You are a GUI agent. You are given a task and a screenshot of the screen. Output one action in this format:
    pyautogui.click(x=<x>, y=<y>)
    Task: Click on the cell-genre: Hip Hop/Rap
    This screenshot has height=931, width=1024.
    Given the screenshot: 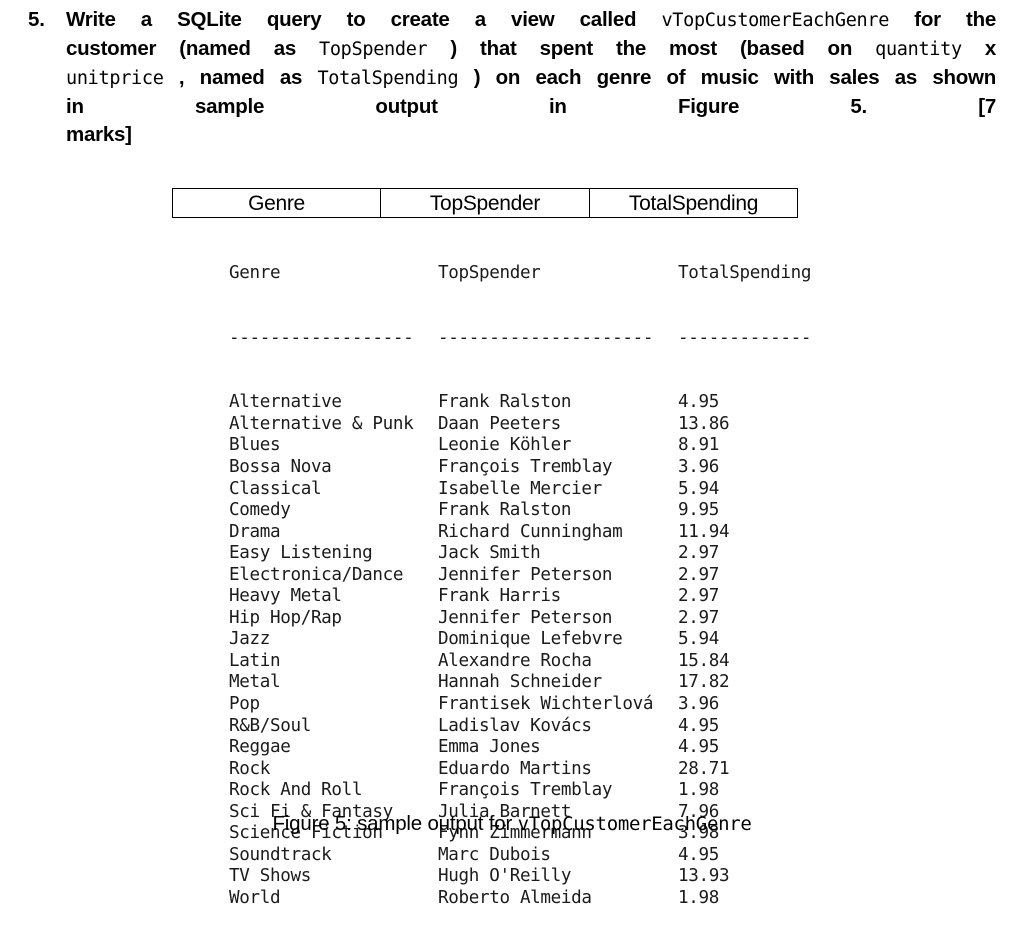 What is the action you would take?
    pyautogui.click(x=285, y=617)
    